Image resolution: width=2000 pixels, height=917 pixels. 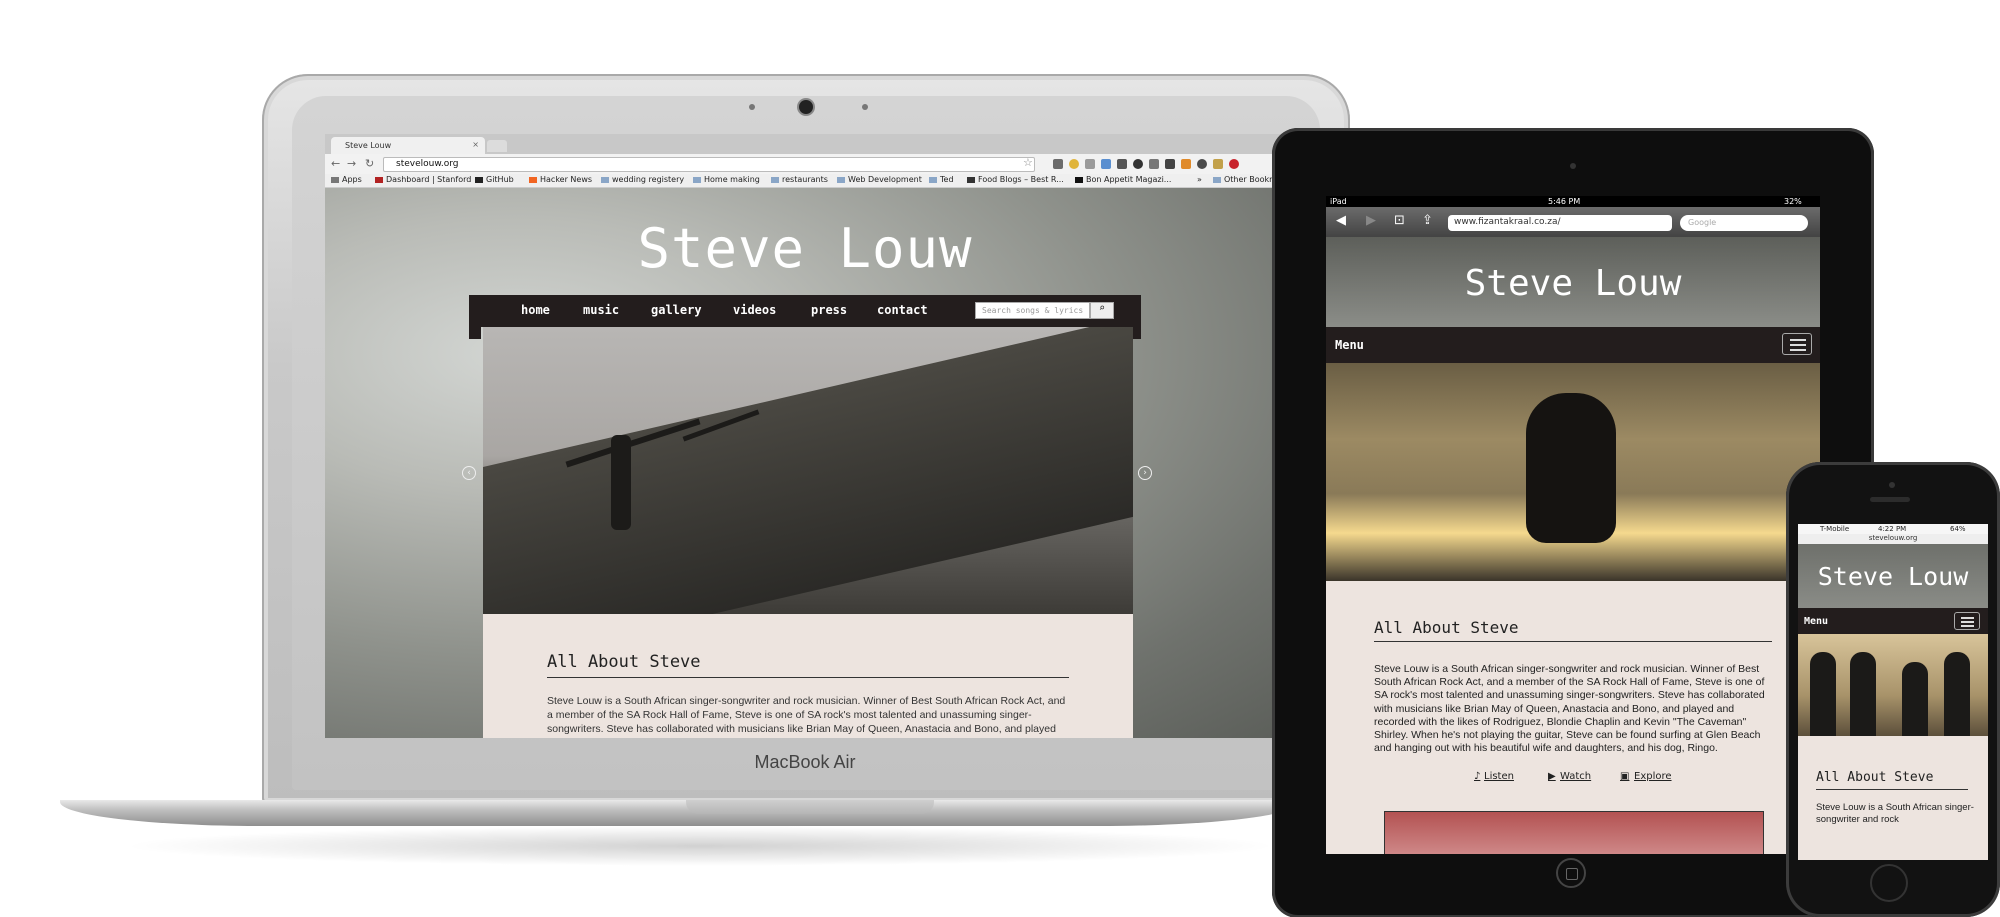 What do you see at coordinates (1575, 776) in the screenshot?
I see `watch-link: Watch` at bounding box center [1575, 776].